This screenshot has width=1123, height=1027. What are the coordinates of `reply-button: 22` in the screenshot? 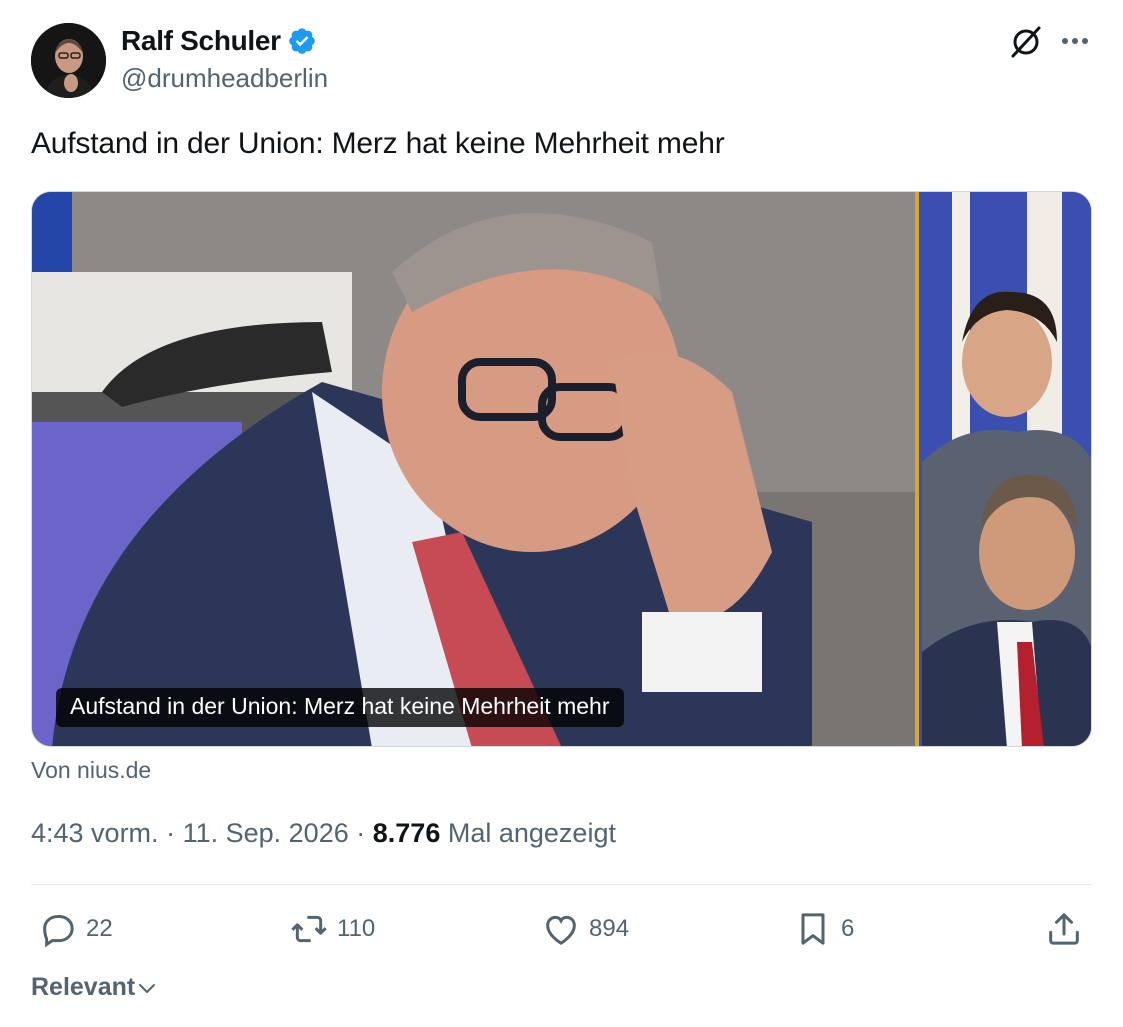 It's located at (75, 929).